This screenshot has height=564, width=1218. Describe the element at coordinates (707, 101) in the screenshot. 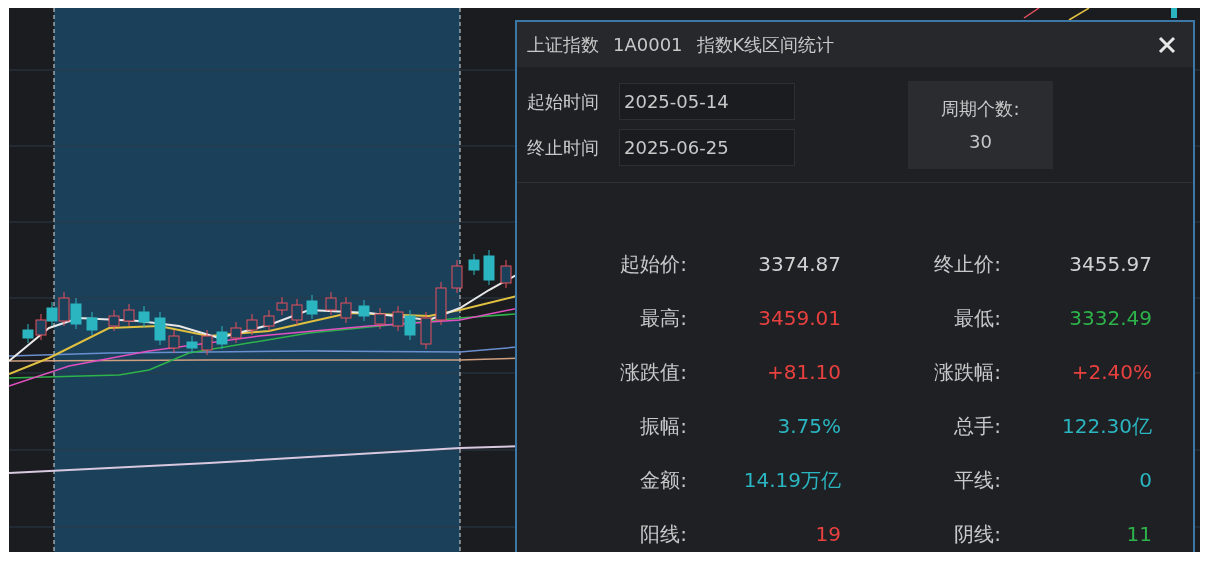

I see `input-field: 2025-05-14` at that location.